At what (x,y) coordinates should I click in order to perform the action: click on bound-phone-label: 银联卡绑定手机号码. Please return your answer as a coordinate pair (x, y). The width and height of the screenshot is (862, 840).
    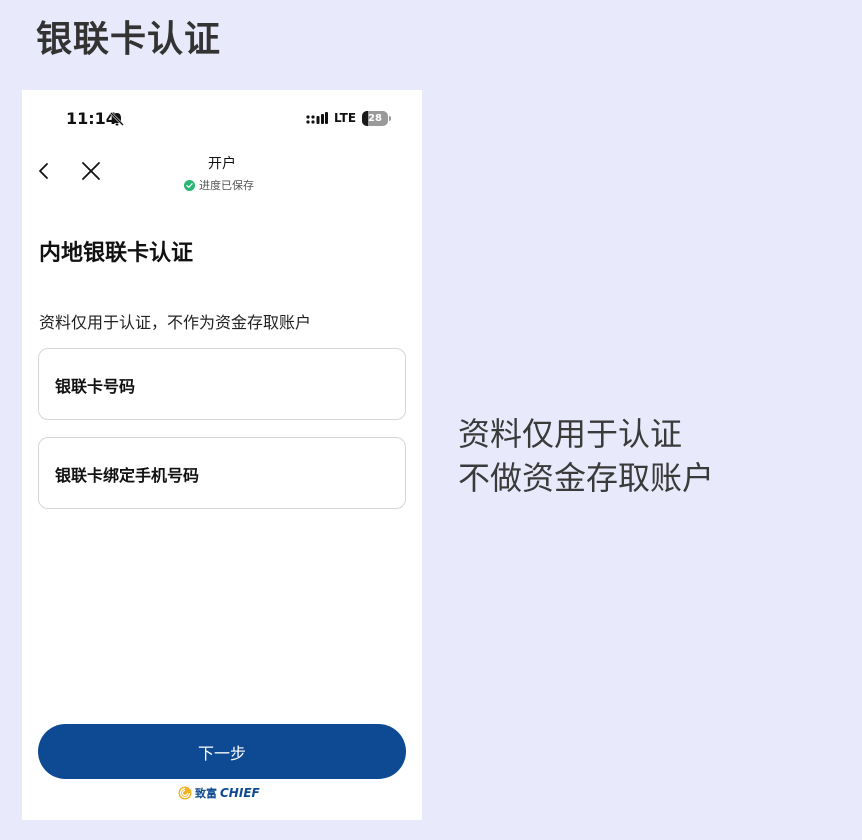
    Looking at the image, I should click on (127, 475).